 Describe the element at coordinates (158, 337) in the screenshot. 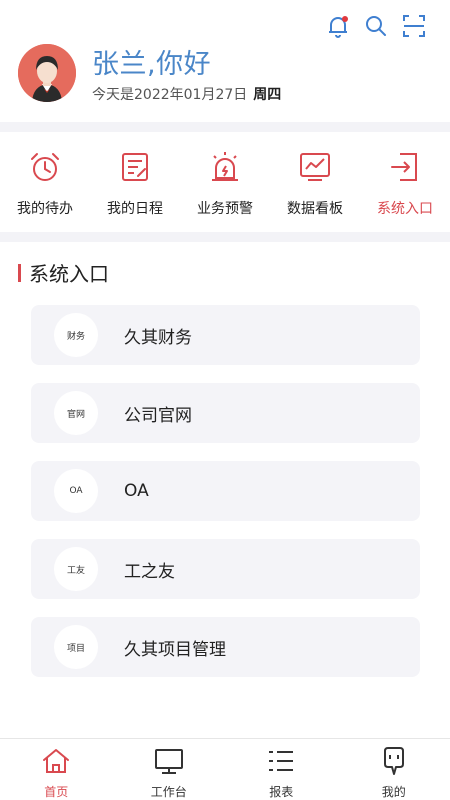

I see `entry-name: 久其财务` at that location.